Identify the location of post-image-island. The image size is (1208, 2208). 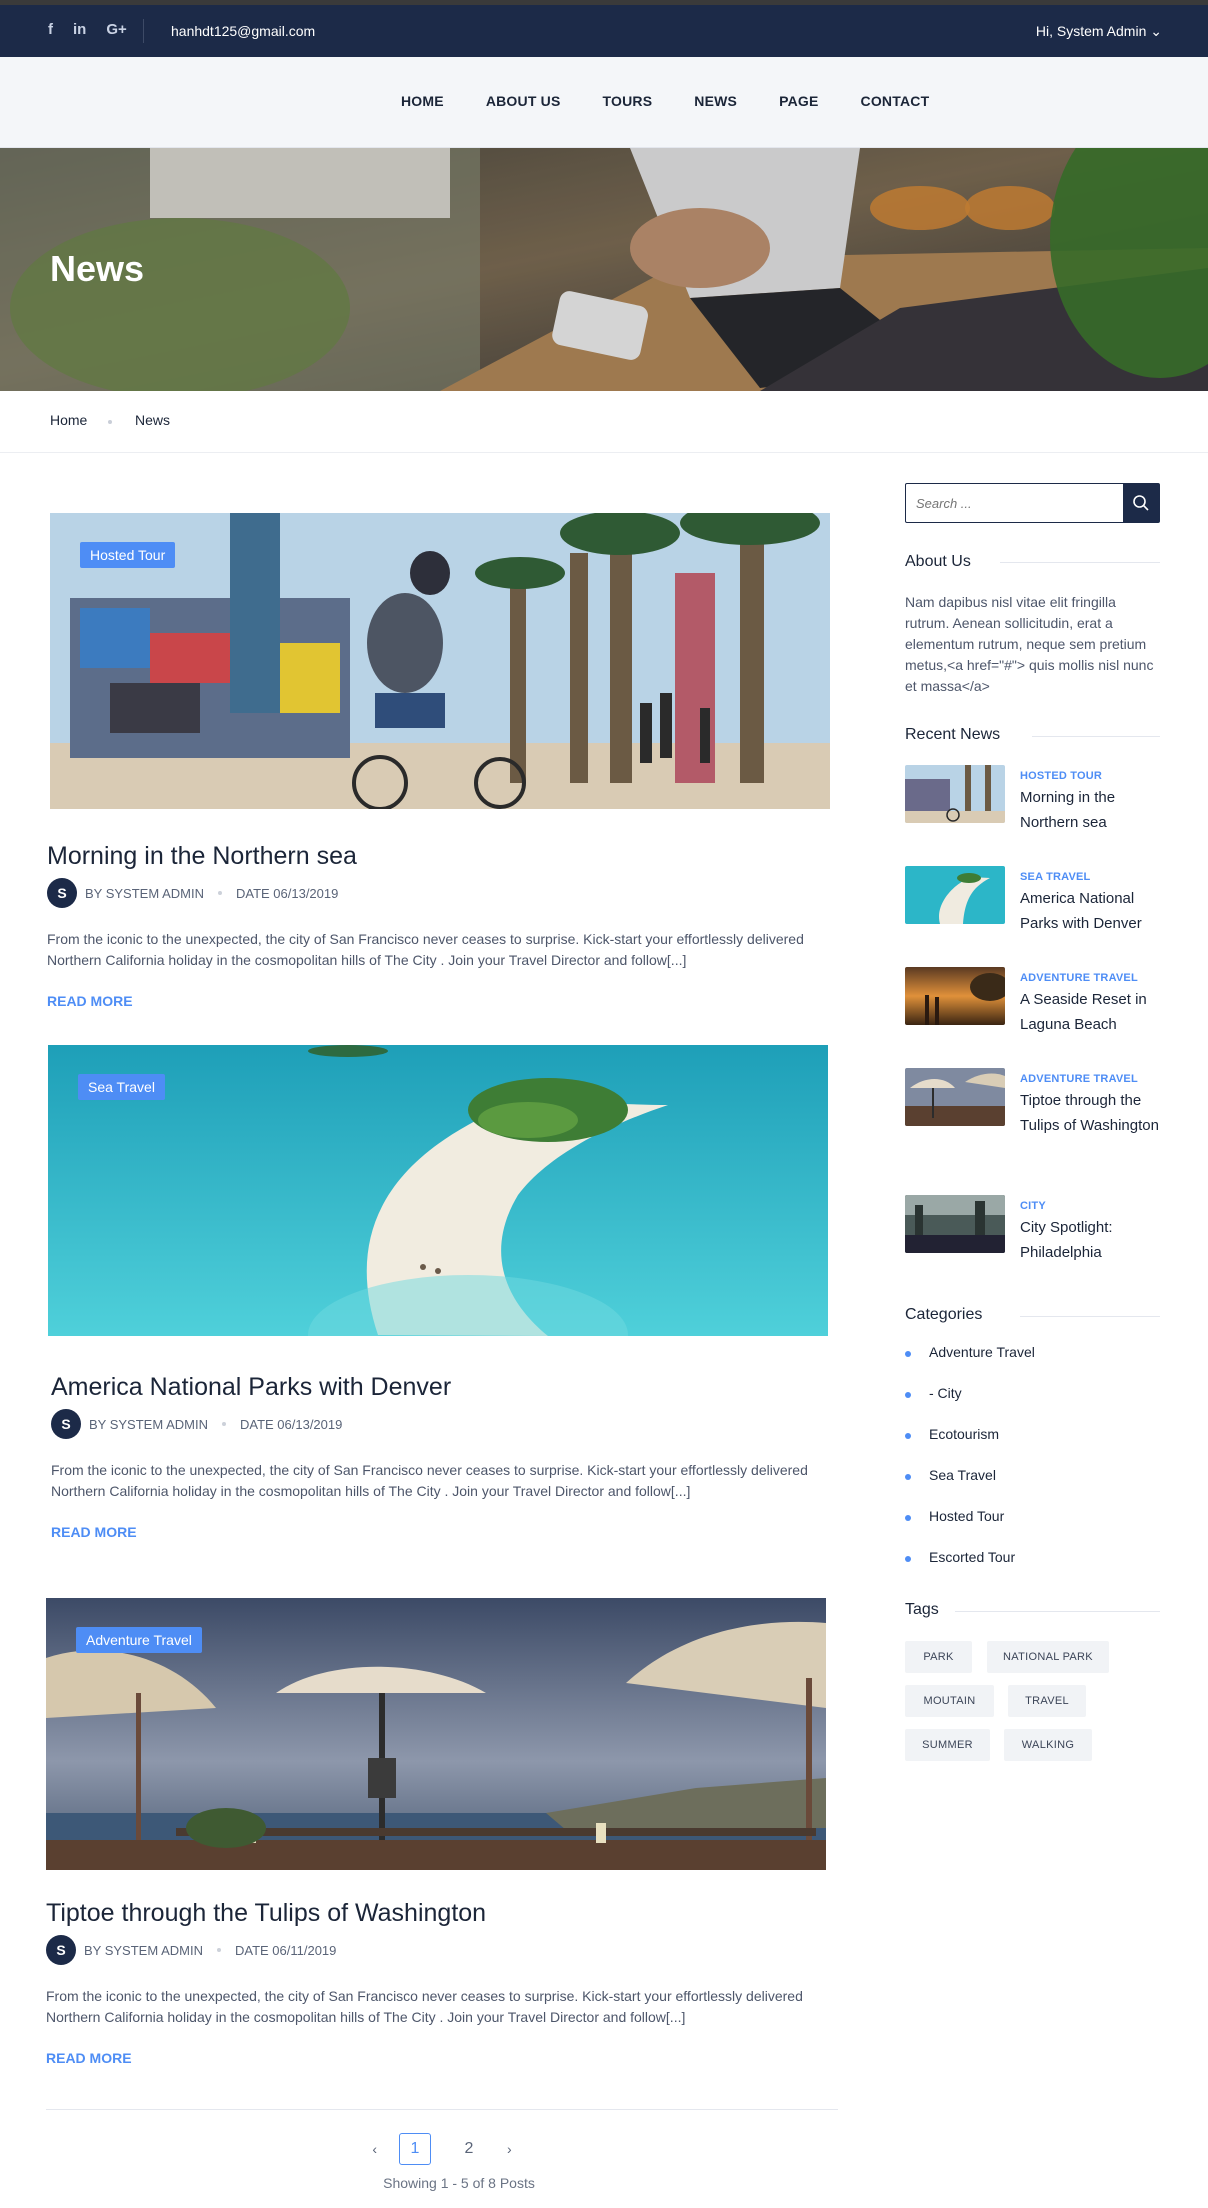
(438, 1190).